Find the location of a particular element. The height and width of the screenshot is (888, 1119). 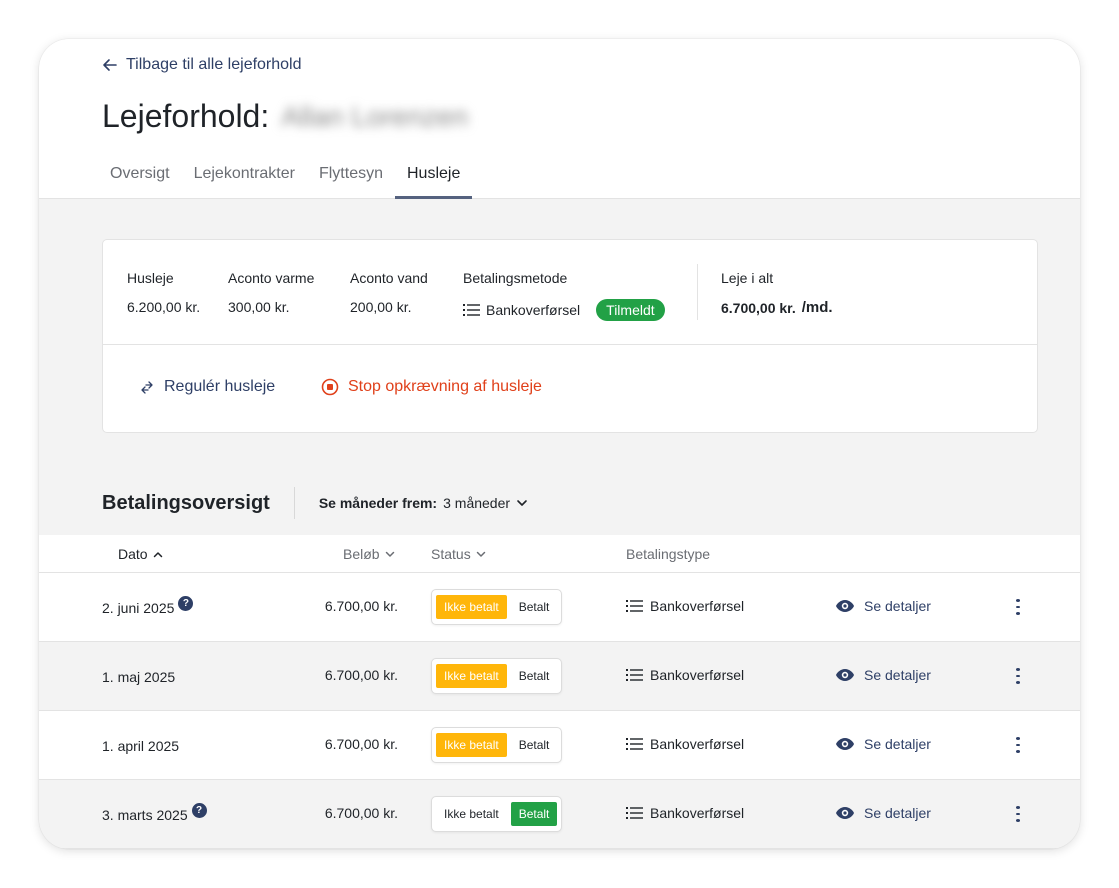

payment-overview-title: Betalingsoversigt is located at coordinates (186, 502).